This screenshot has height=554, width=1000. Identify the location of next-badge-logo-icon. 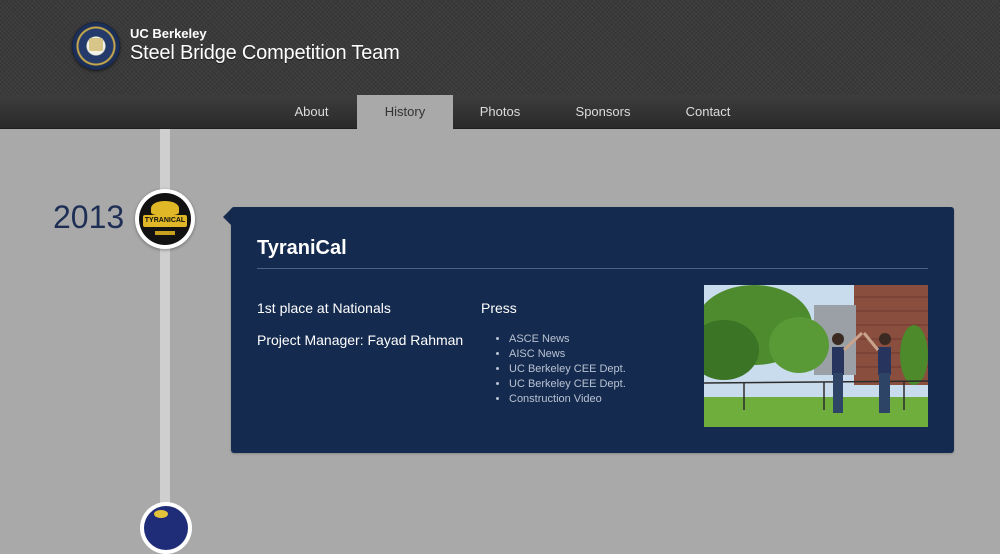
(166, 528).